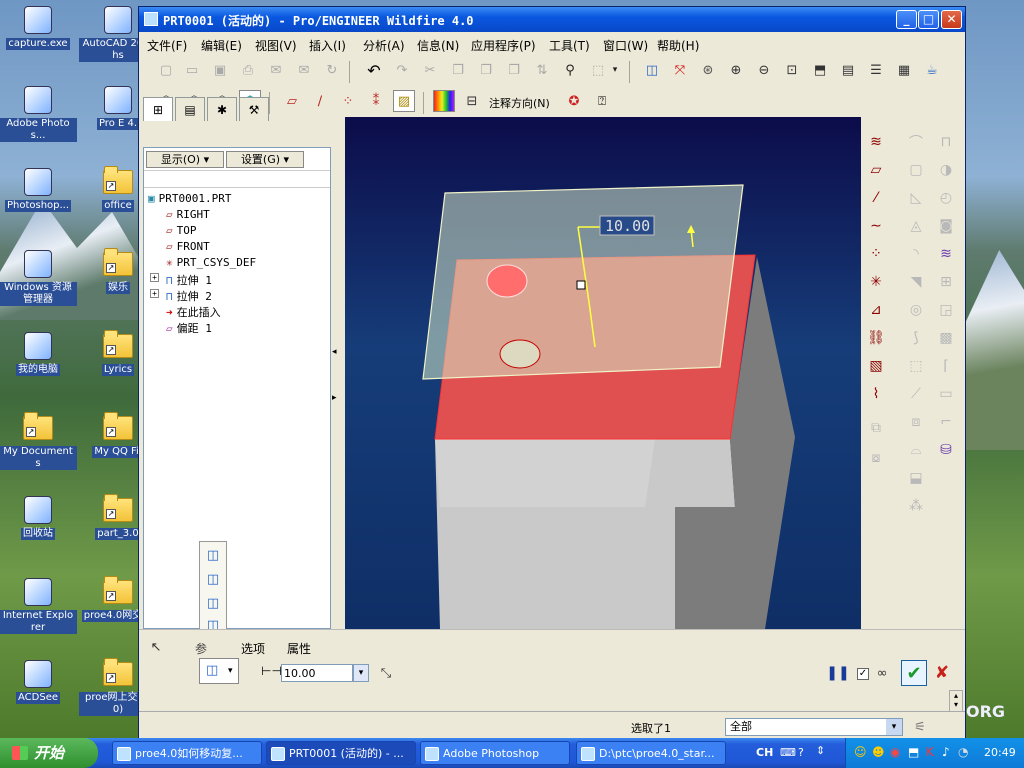  Describe the element at coordinates (876, 458) in the screenshot. I see `merge-tool-icon: ⧇` at that location.